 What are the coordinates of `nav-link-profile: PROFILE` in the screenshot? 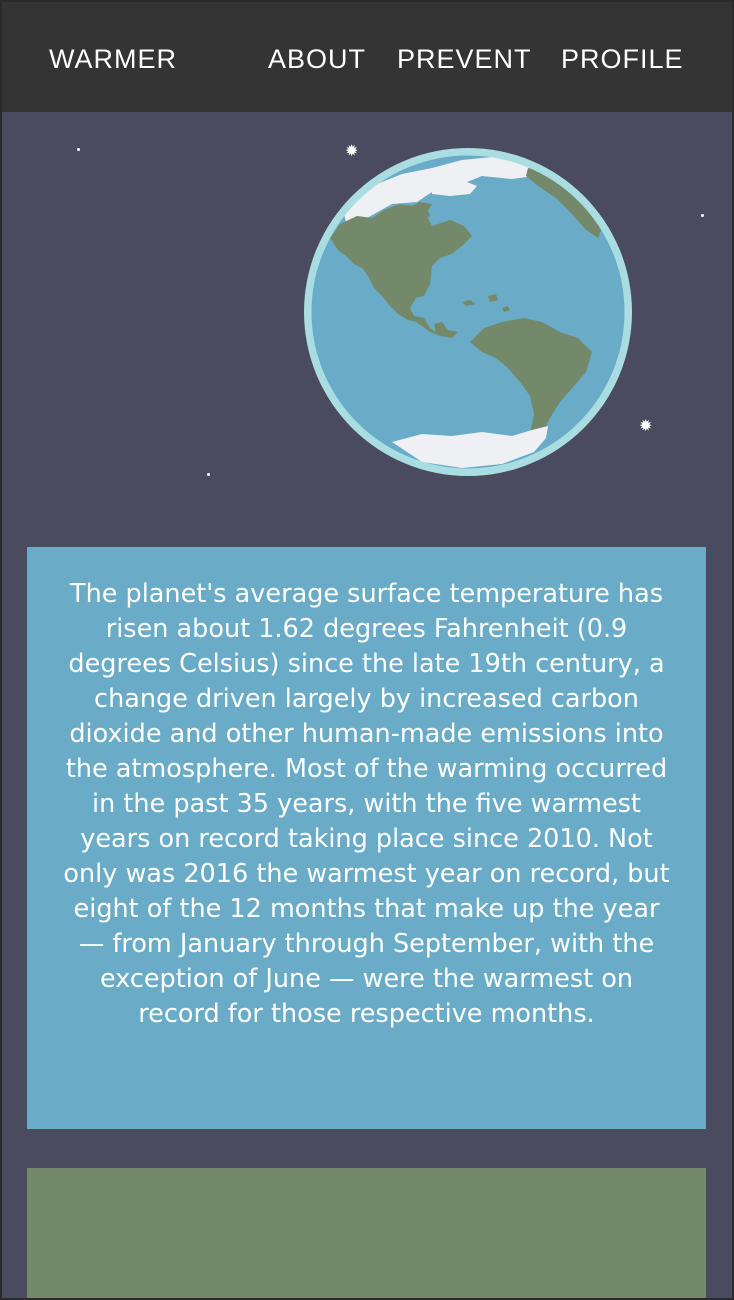 It's located at (622, 59).